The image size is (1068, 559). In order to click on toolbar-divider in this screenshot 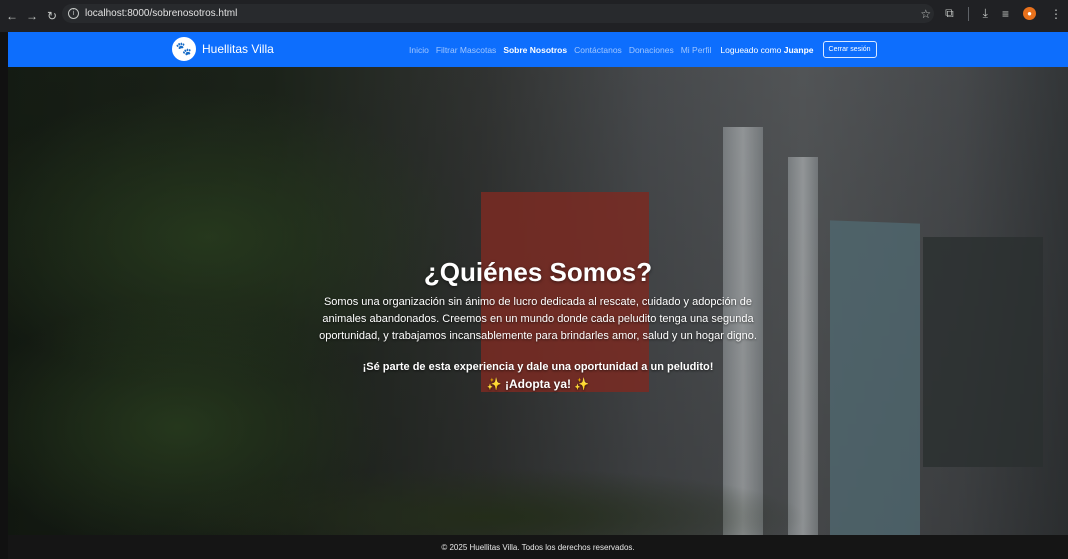, I will do `click(968, 13)`.